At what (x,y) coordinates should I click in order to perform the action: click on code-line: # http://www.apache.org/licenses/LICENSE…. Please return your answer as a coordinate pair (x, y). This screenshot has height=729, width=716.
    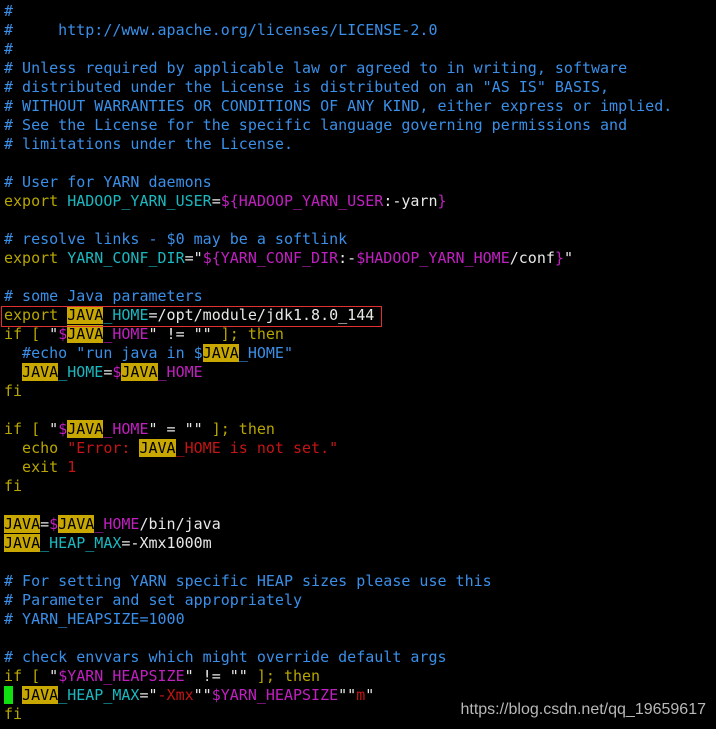
    Looking at the image, I should click on (338, 30).